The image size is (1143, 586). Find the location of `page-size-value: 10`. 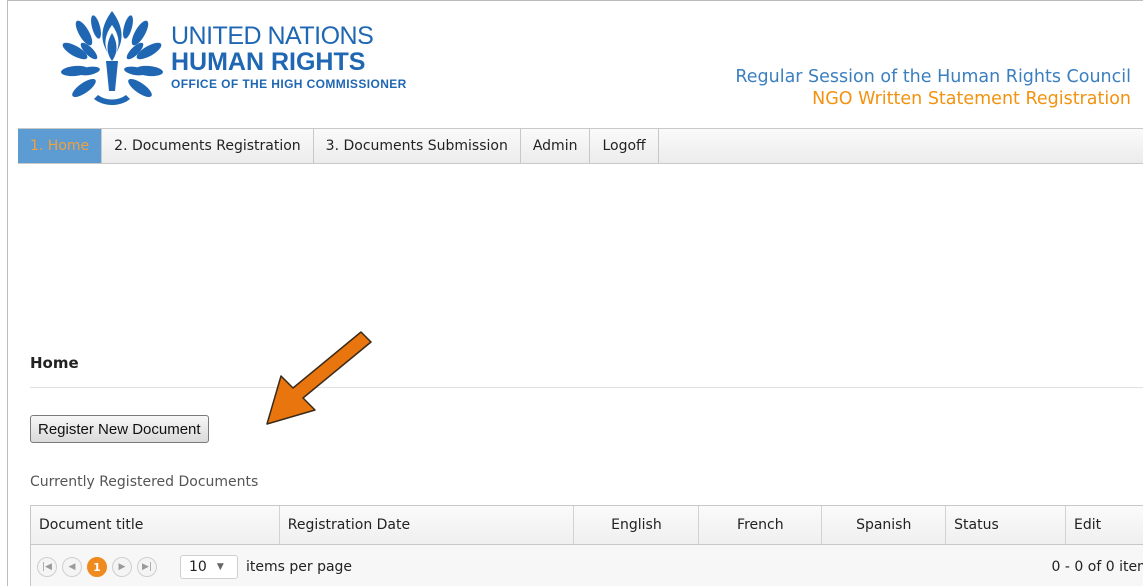

page-size-value: 10 is located at coordinates (198, 567).